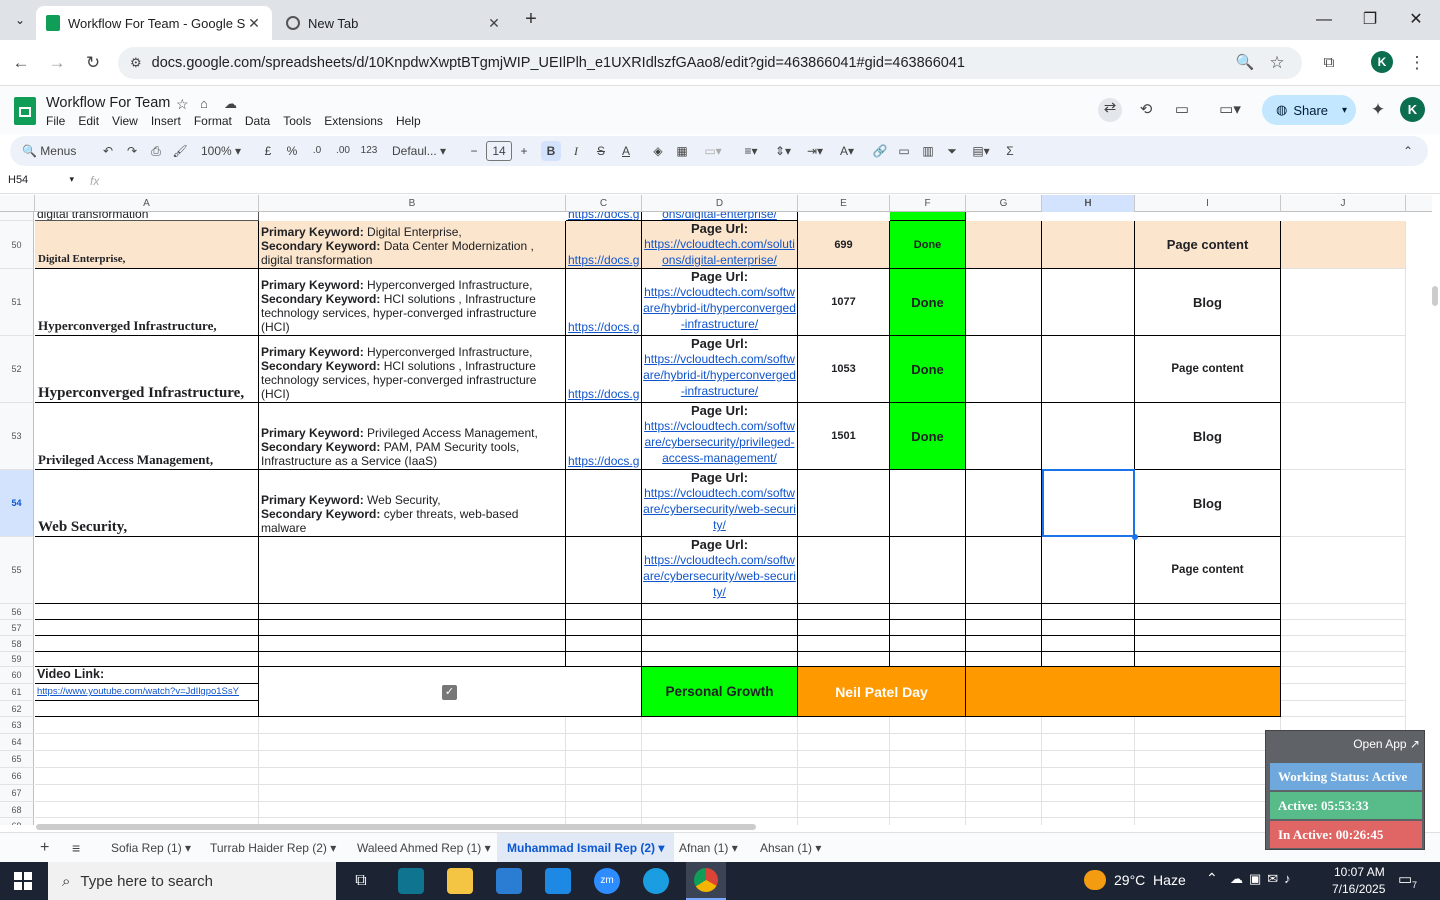 Image resolution: width=1440 pixels, height=900 pixels. What do you see at coordinates (147, 570) in the screenshot?
I see `cell-a55` at bounding box center [147, 570].